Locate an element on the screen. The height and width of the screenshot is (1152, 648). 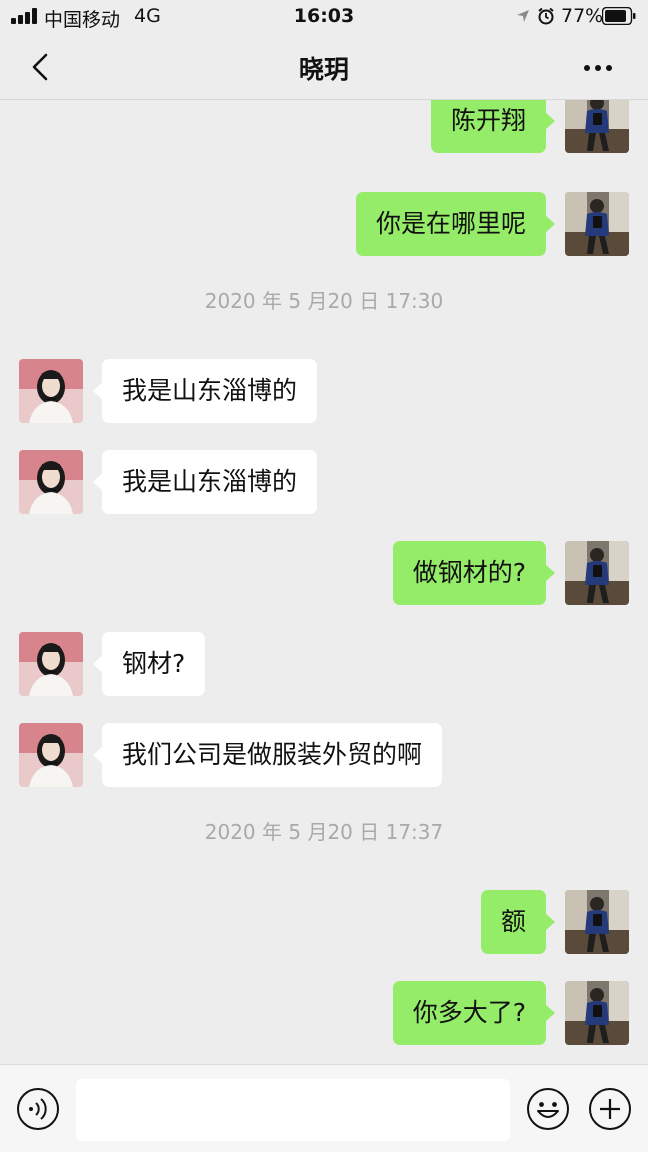
input-bar is located at coordinates (324, 1108).